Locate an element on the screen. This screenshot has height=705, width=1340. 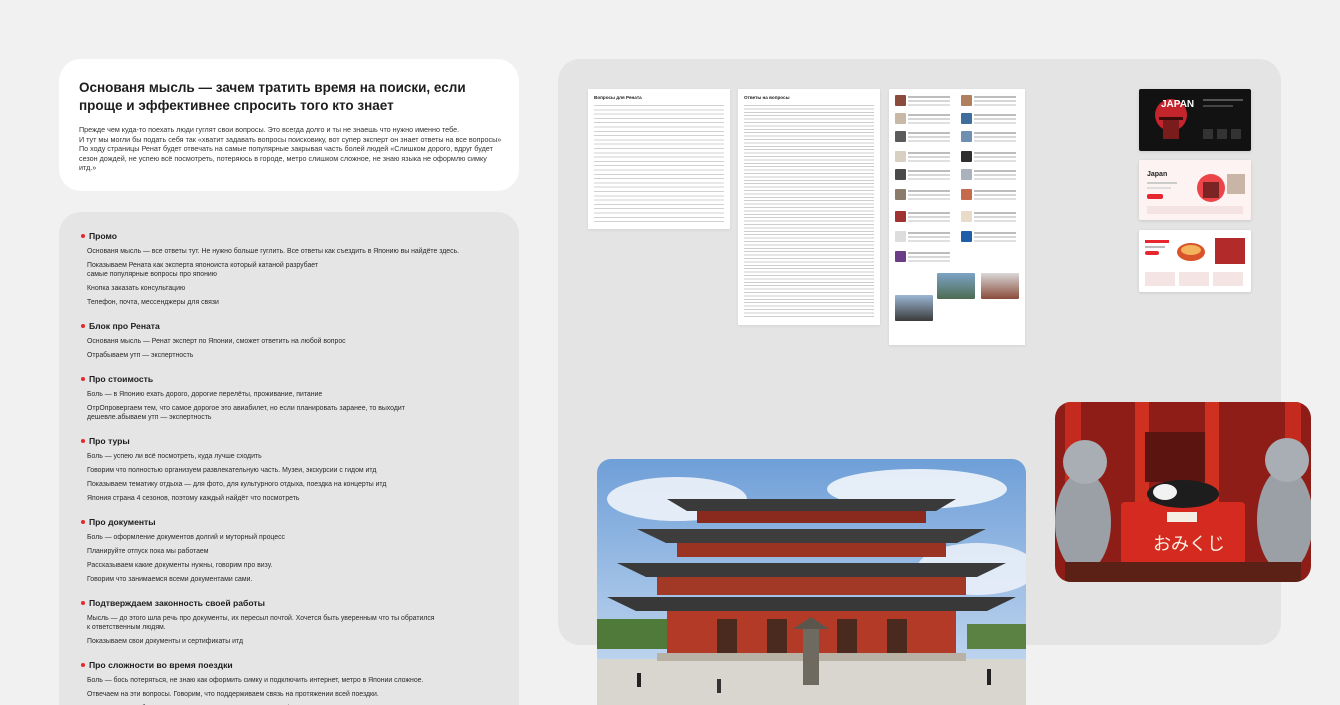
section-title: Про документы is located at coordinates (290, 522).